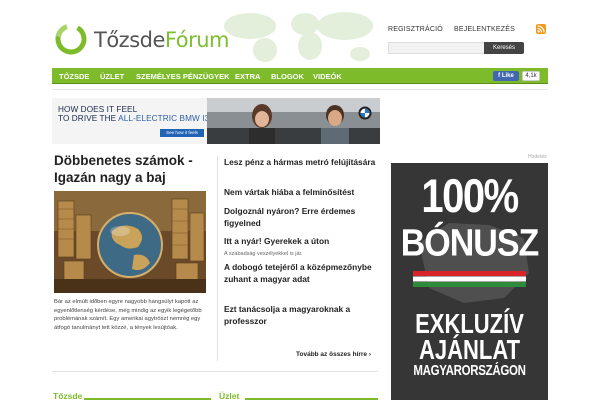 Image resolution: width=600 pixels, height=400 pixels. Describe the element at coordinates (484, 29) in the screenshot. I see `login-link: BEJELENTKEZÉS` at that location.